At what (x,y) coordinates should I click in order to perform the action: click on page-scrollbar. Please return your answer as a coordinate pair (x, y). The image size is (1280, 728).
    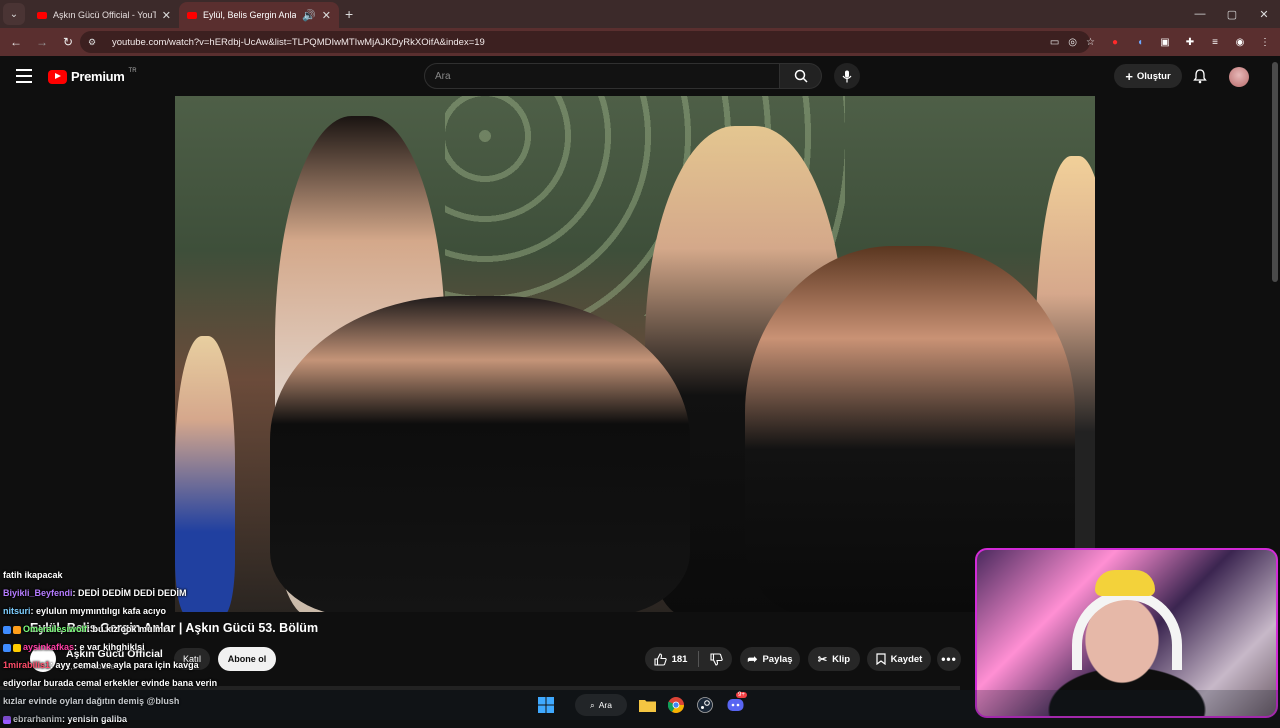
    Looking at the image, I should click on (1275, 172).